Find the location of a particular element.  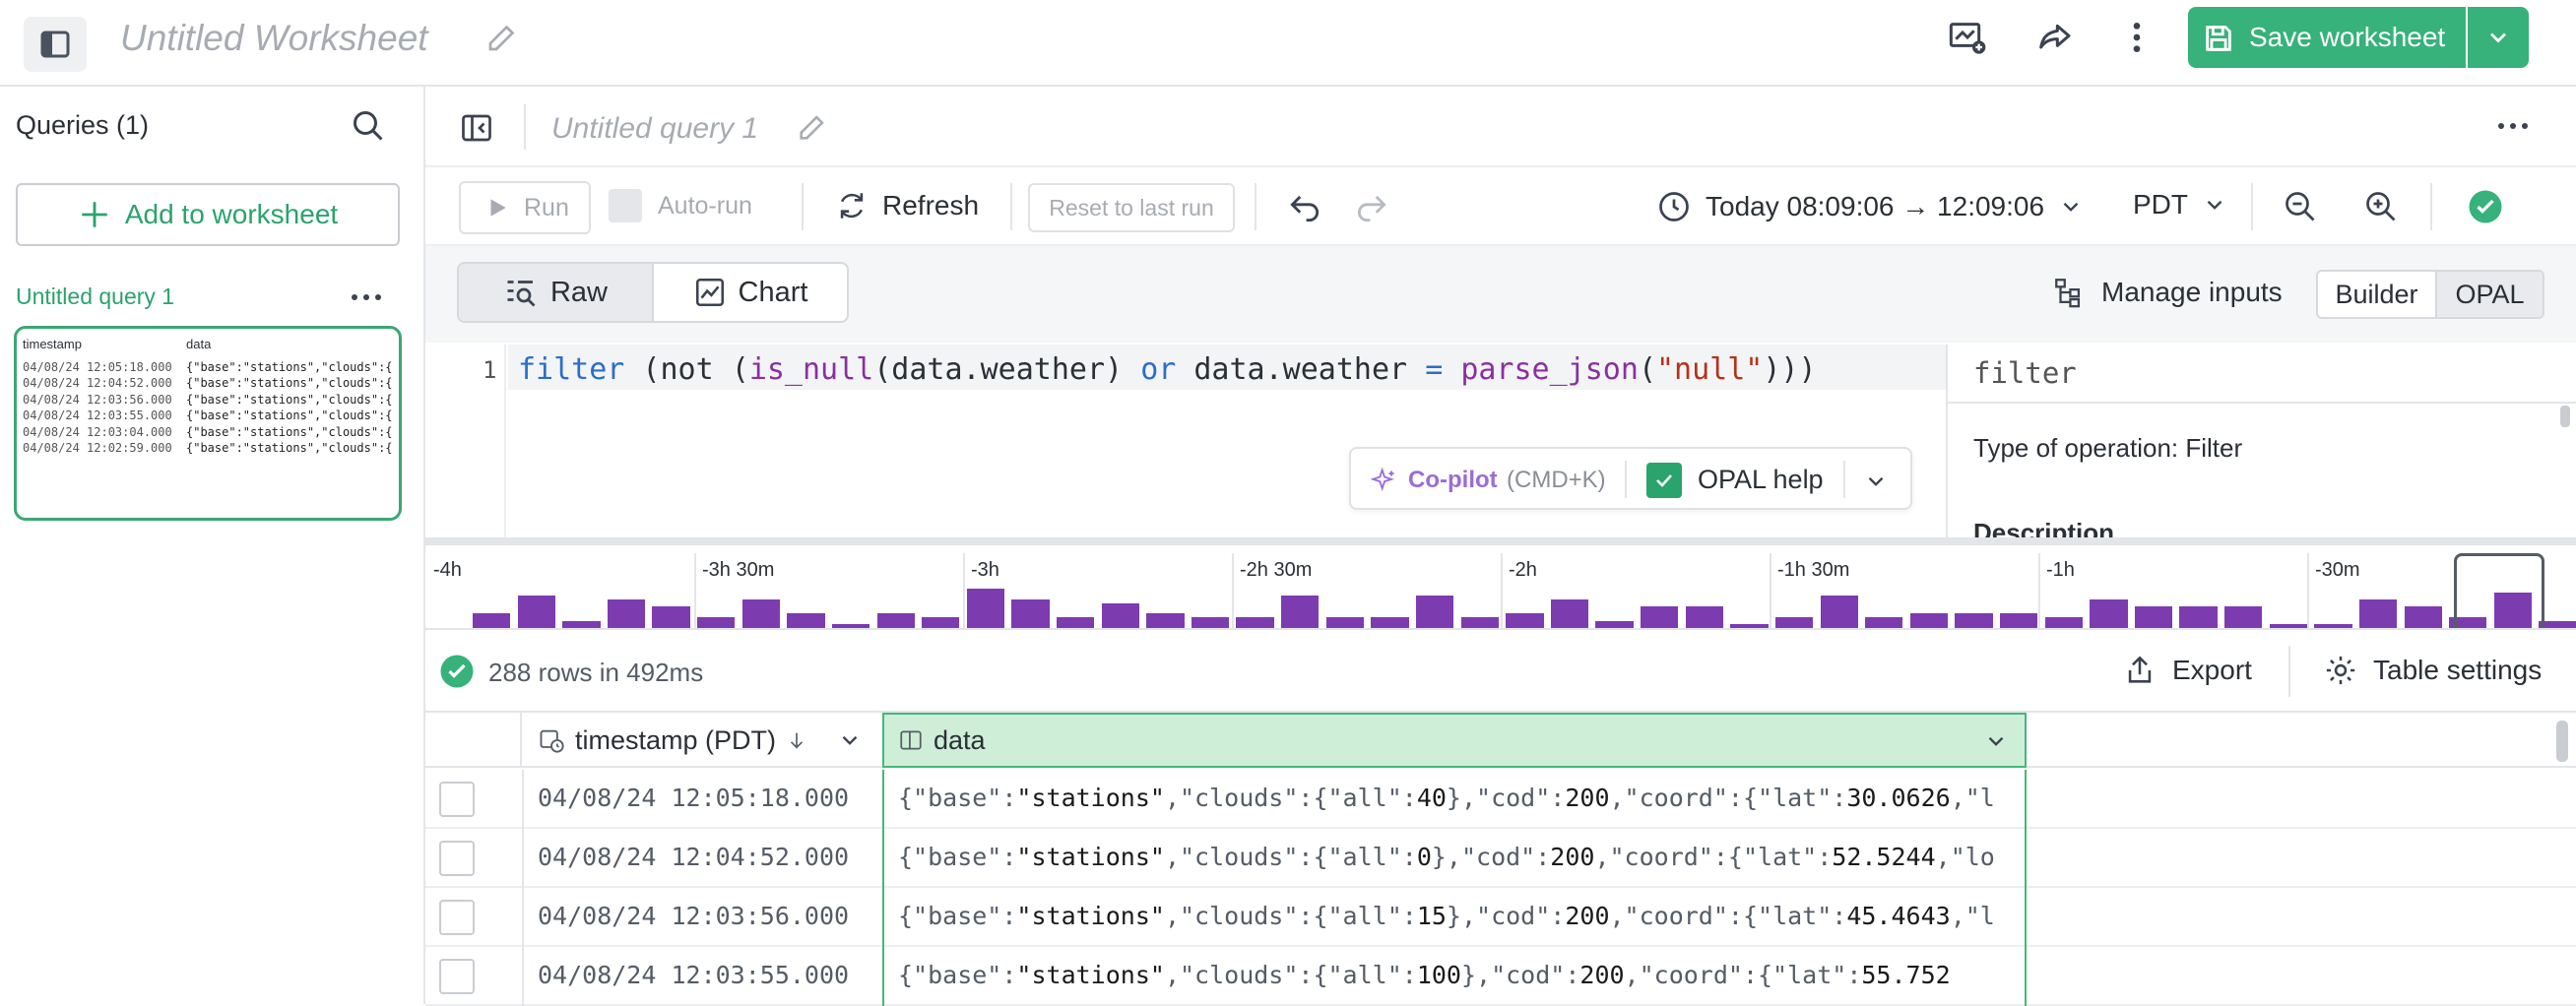

zoom-out-icon is located at coordinates (2300, 209).